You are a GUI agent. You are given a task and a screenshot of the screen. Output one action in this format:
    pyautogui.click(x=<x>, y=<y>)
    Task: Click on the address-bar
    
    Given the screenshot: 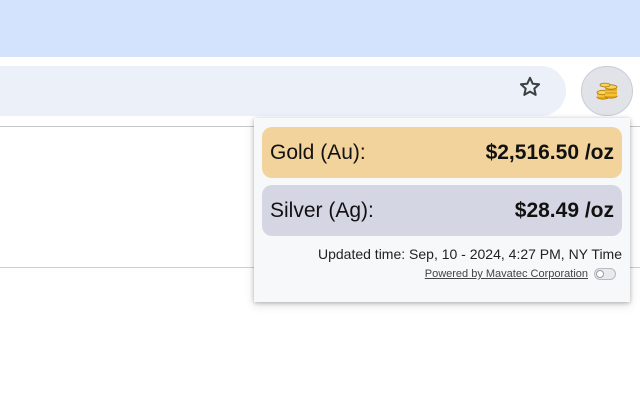 What is the action you would take?
    pyautogui.click(x=283, y=91)
    